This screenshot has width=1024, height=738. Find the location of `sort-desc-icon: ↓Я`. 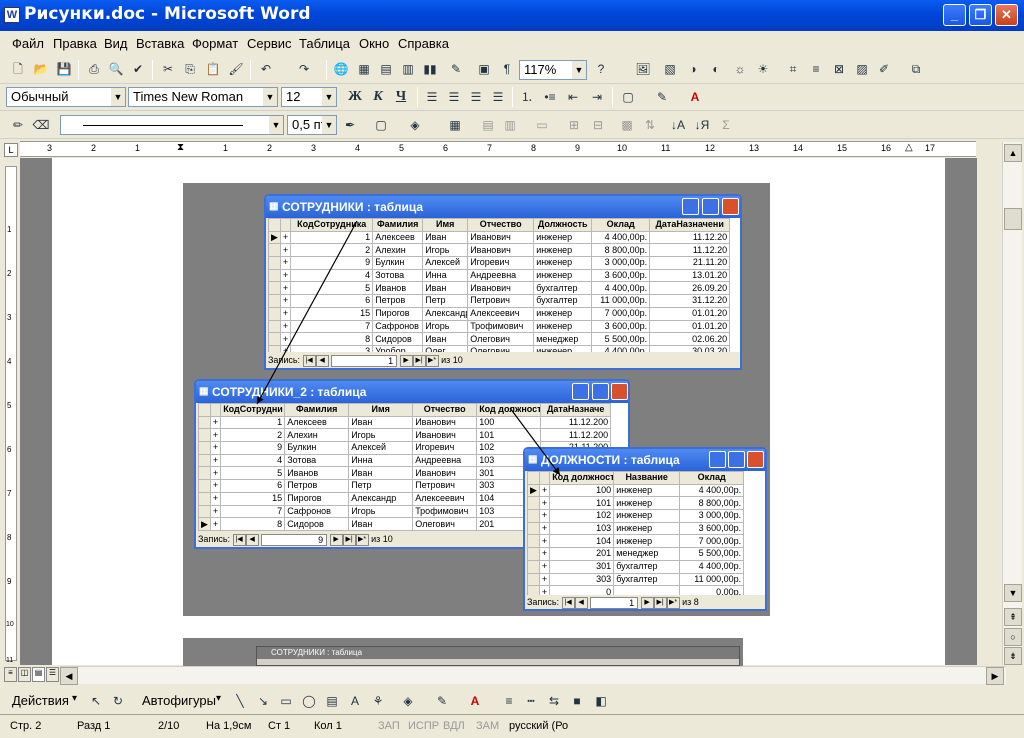

sort-desc-icon: ↓Я is located at coordinates (702, 125).